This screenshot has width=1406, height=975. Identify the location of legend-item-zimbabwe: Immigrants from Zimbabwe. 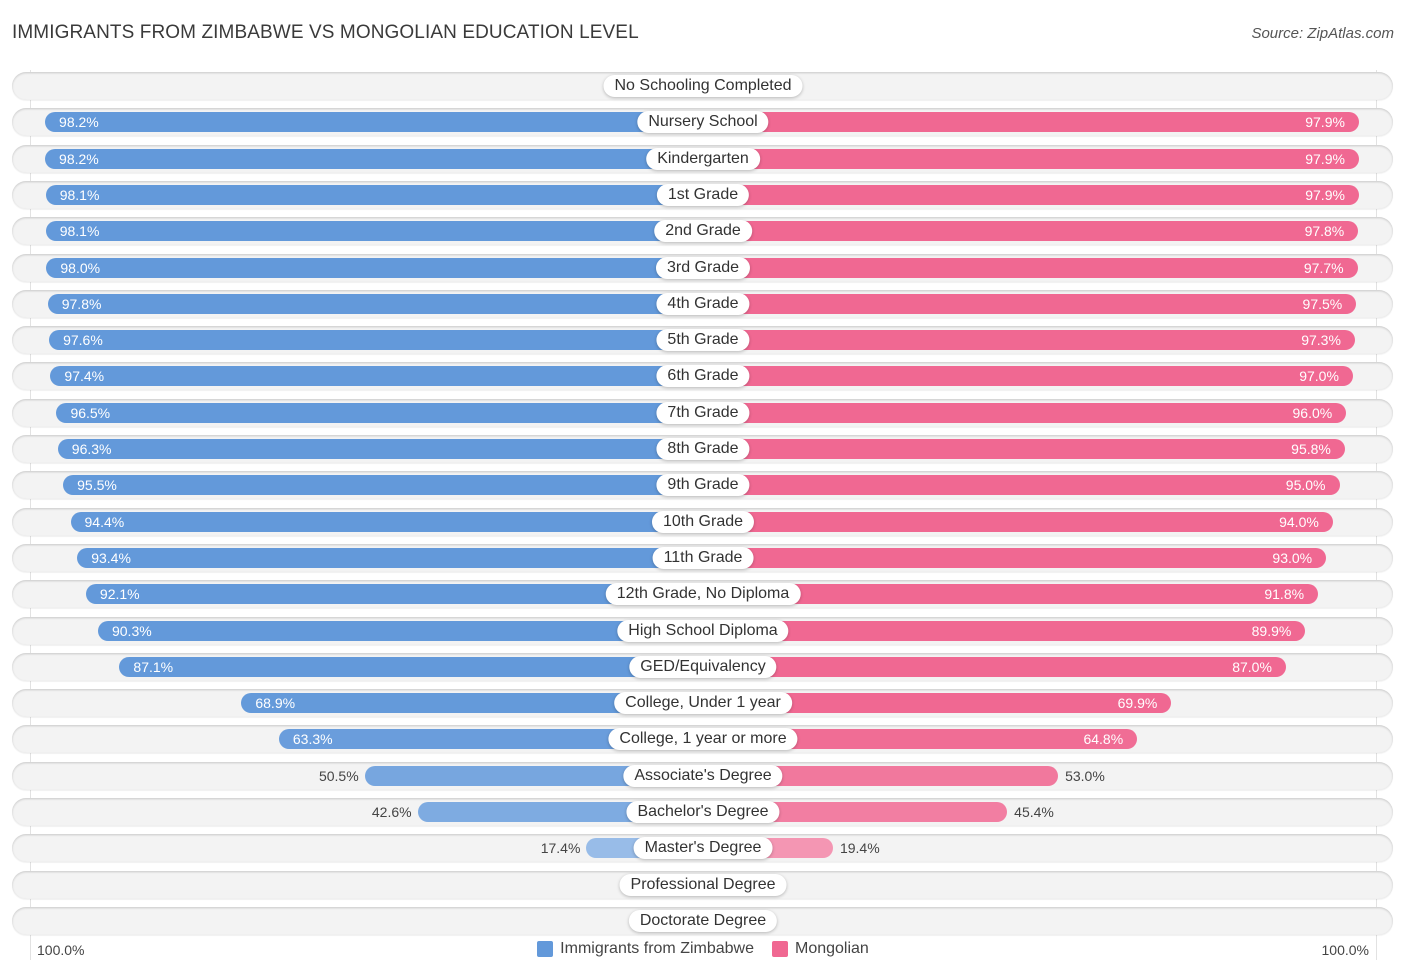
(645, 949).